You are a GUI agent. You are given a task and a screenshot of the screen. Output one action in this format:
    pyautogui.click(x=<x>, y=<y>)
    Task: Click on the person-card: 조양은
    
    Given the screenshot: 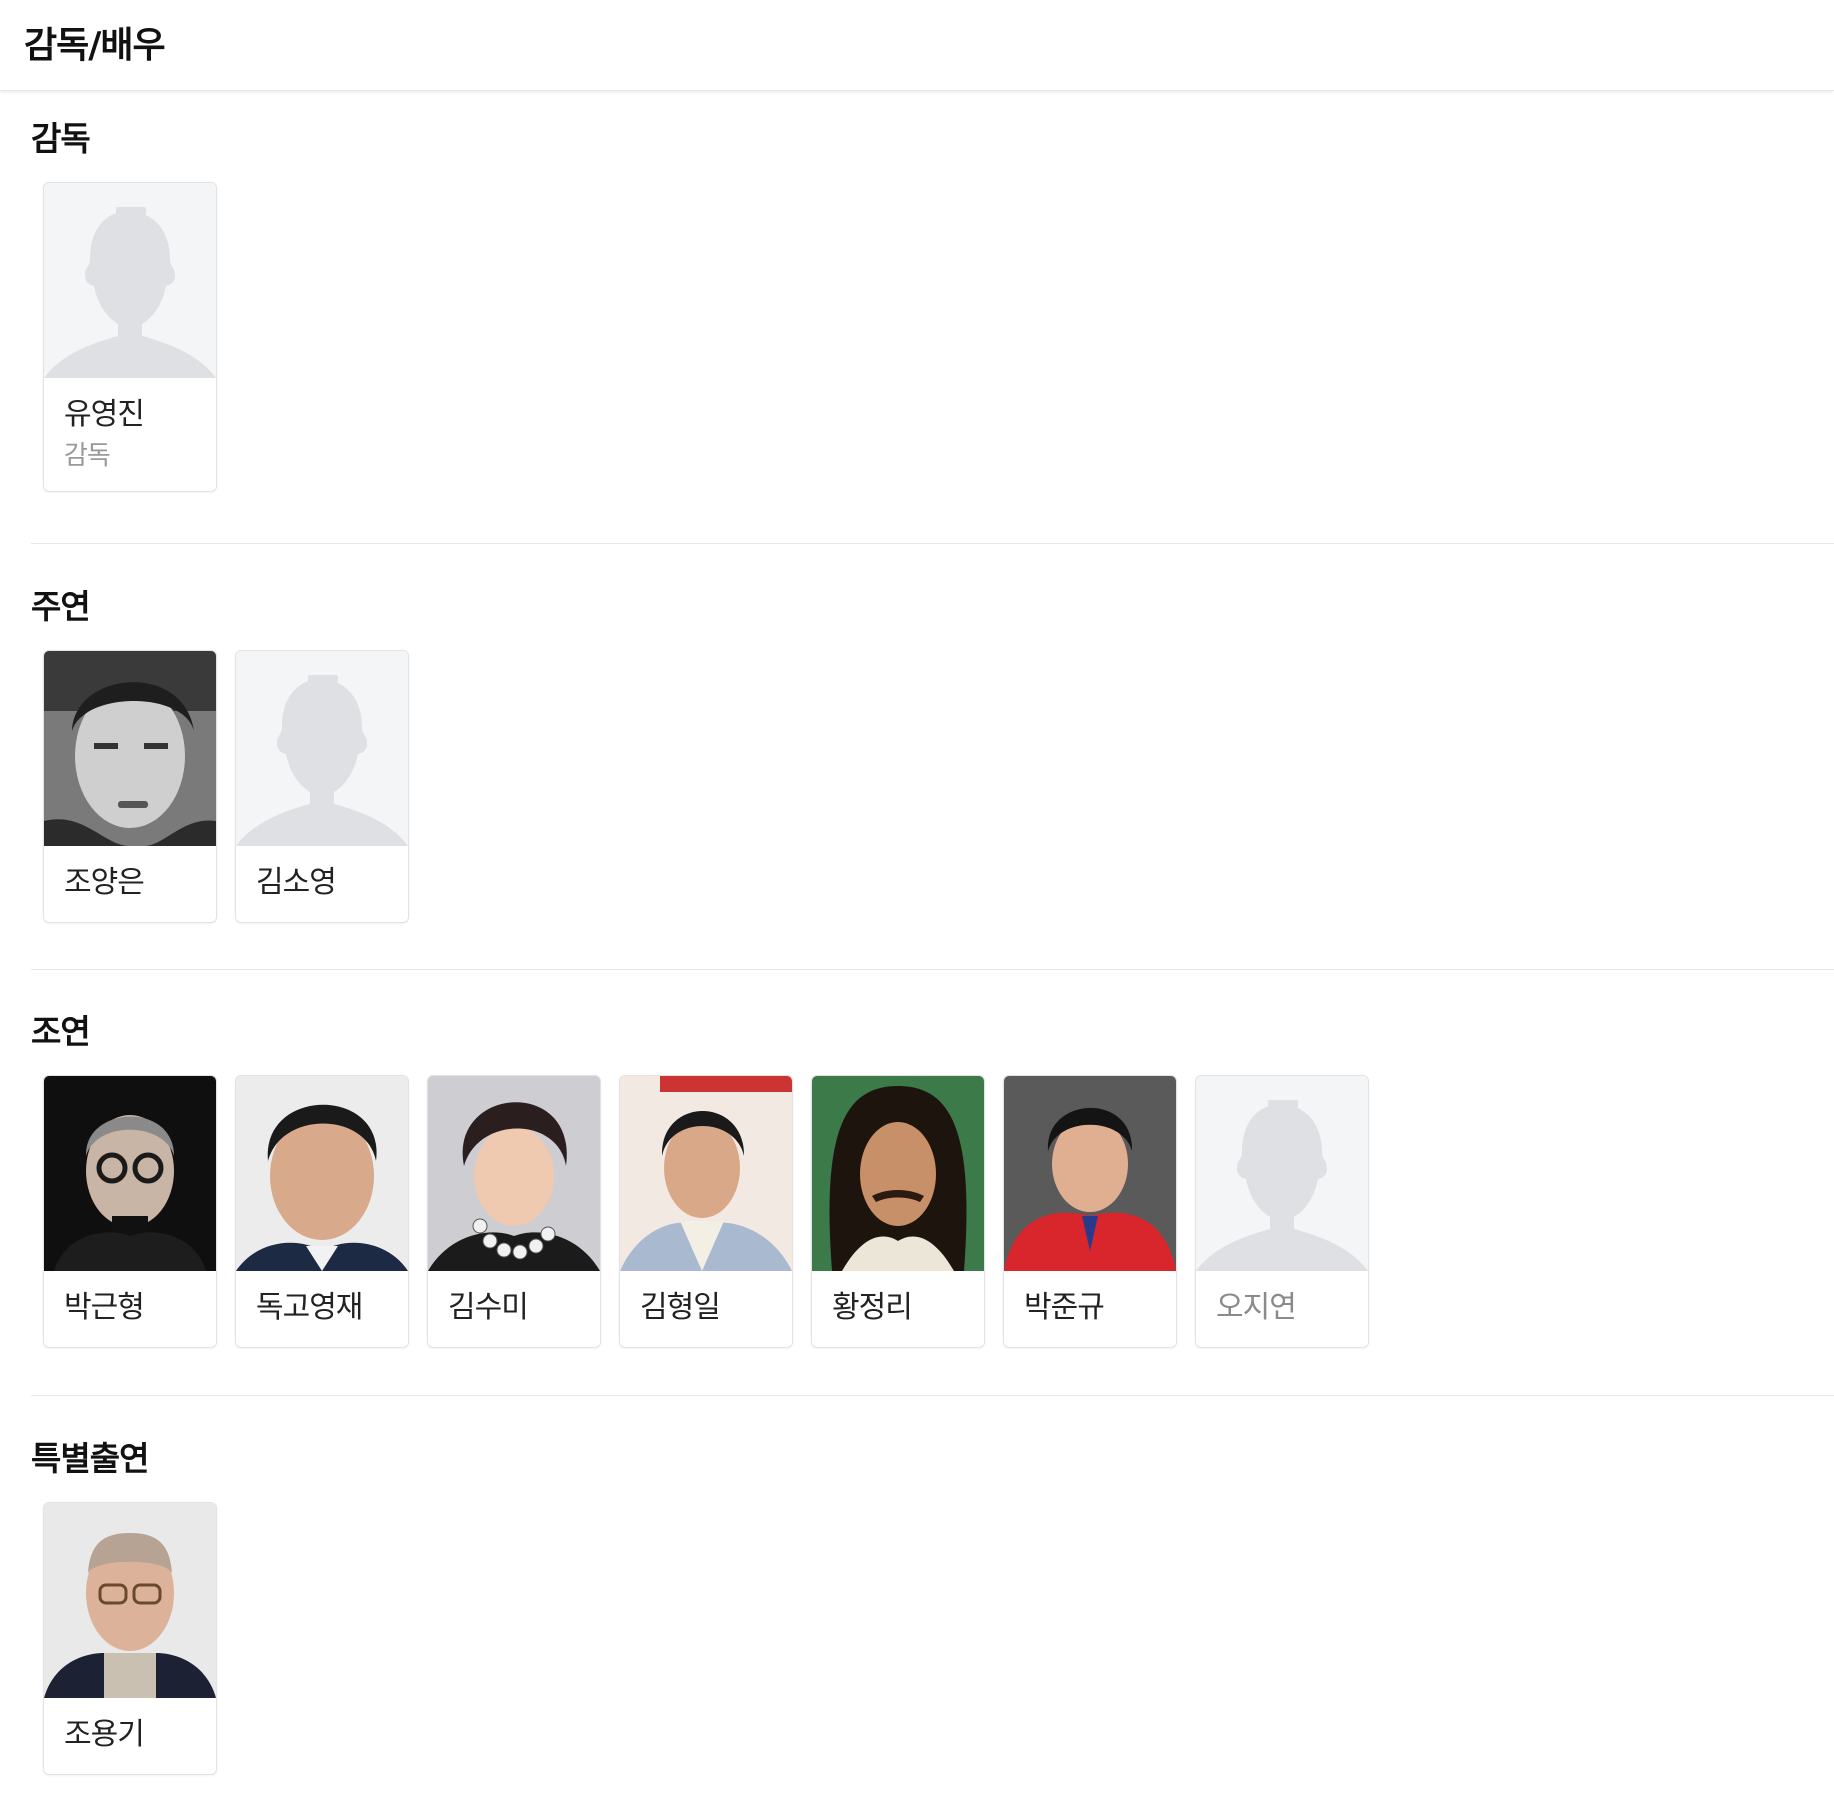 What is the action you would take?
    pyautogui.click(x=130, y=786)
    